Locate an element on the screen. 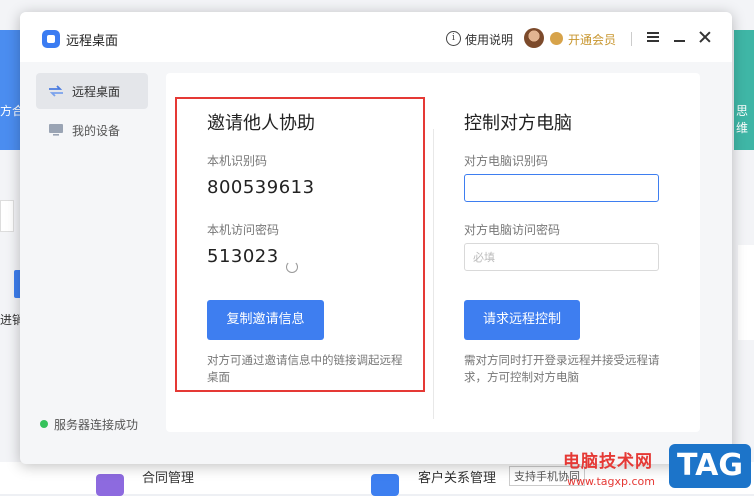 This screenshot has width=754, height=496. local-id-label: 本机识别码 is located at coordinates (237, 161).